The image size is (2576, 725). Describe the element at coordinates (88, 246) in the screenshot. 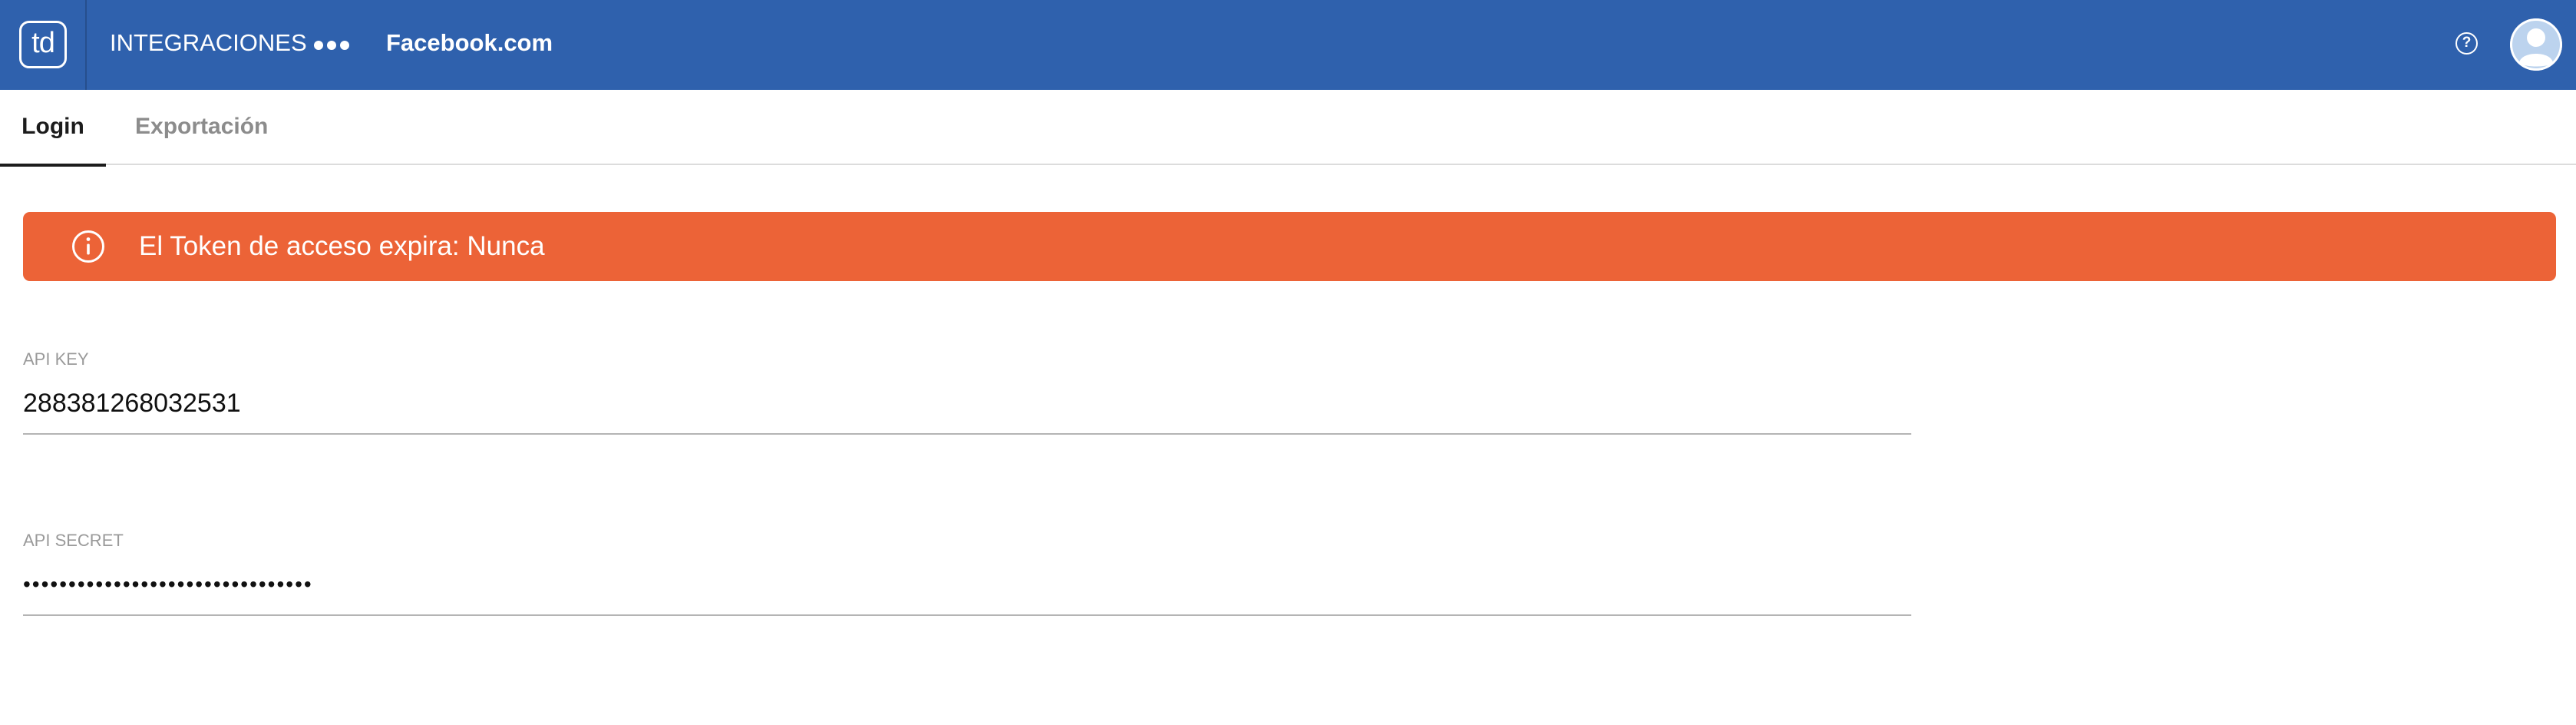

I see `info-circle-icon` at that location.